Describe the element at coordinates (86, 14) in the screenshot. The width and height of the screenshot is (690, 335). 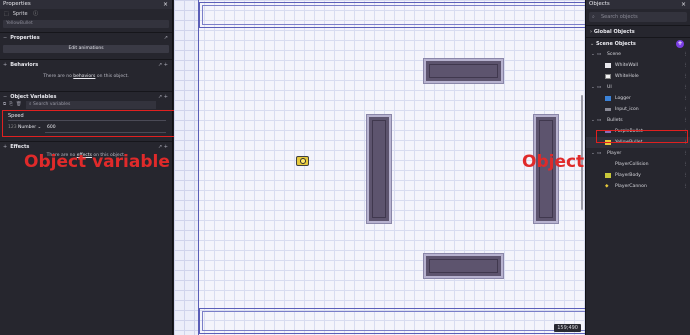
I see `object-kind-row: ⬚ Sprite ⓘ` at that location.